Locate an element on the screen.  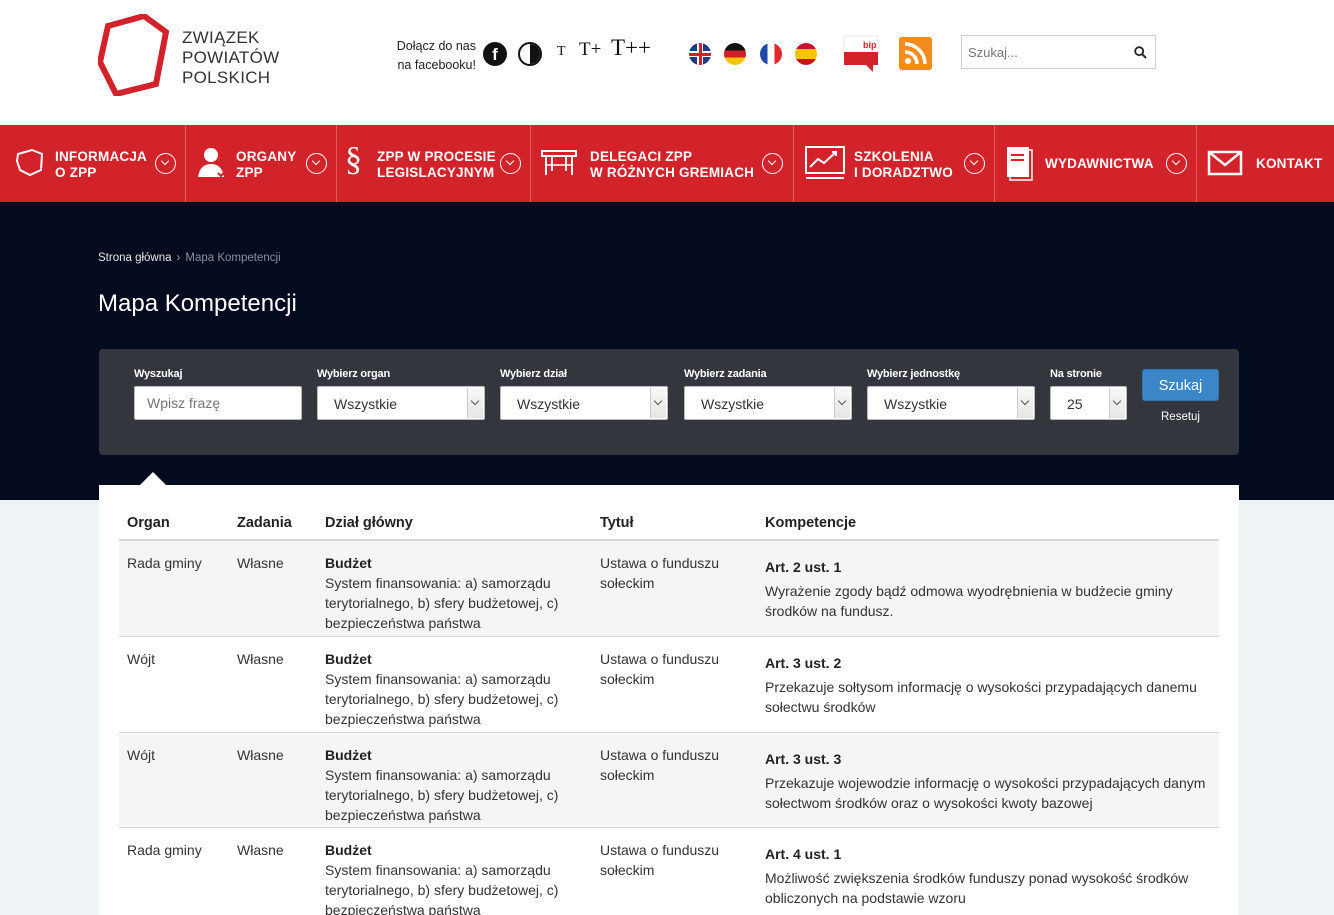
chart-board-icon is located at coordinates (825, 162).